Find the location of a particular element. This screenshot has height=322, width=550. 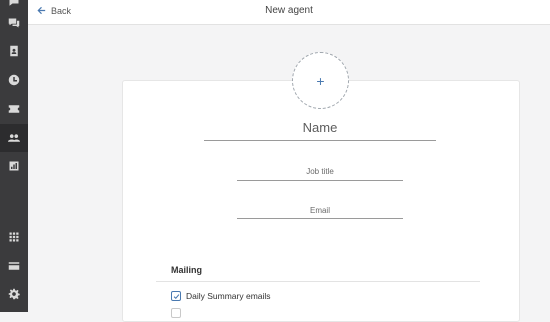

agents-icon is located at coordinates (14, 138).